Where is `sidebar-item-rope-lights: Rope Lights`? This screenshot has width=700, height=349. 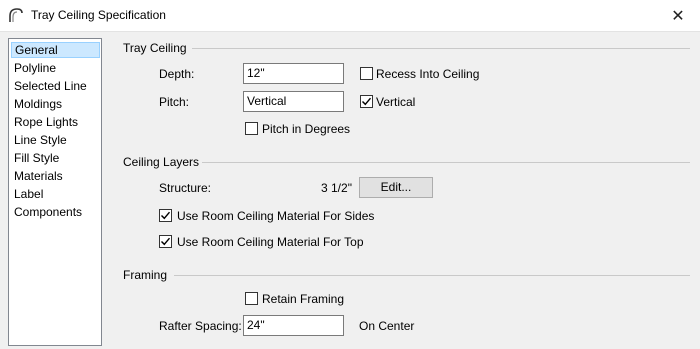
sidebar-item-rope-lights: Rope Lights is located at coordinates (46, 122).